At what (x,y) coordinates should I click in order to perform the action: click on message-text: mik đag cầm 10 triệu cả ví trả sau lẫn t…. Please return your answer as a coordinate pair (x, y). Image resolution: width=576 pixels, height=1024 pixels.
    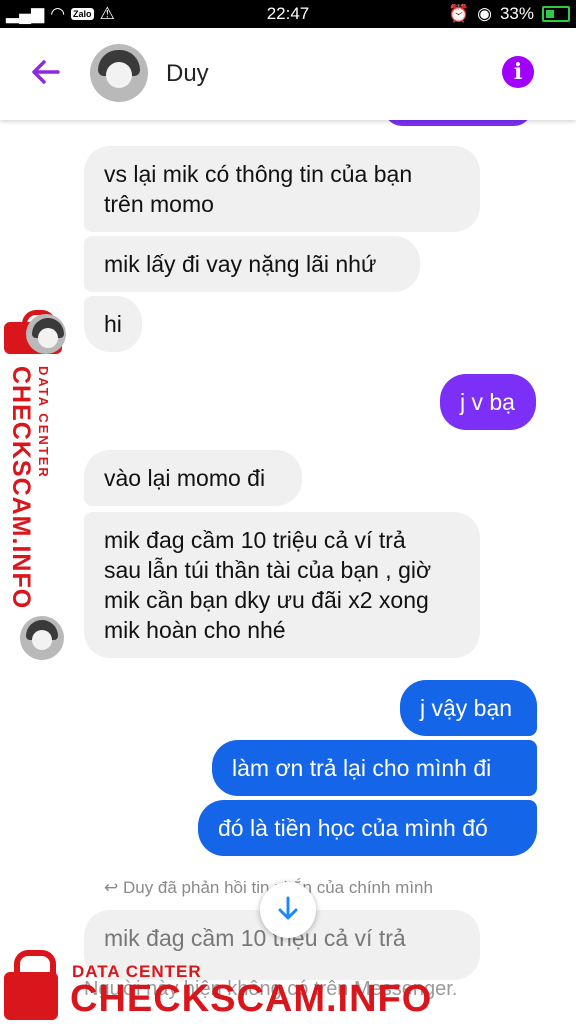
    Looking at the image, I should click on (268, 585).